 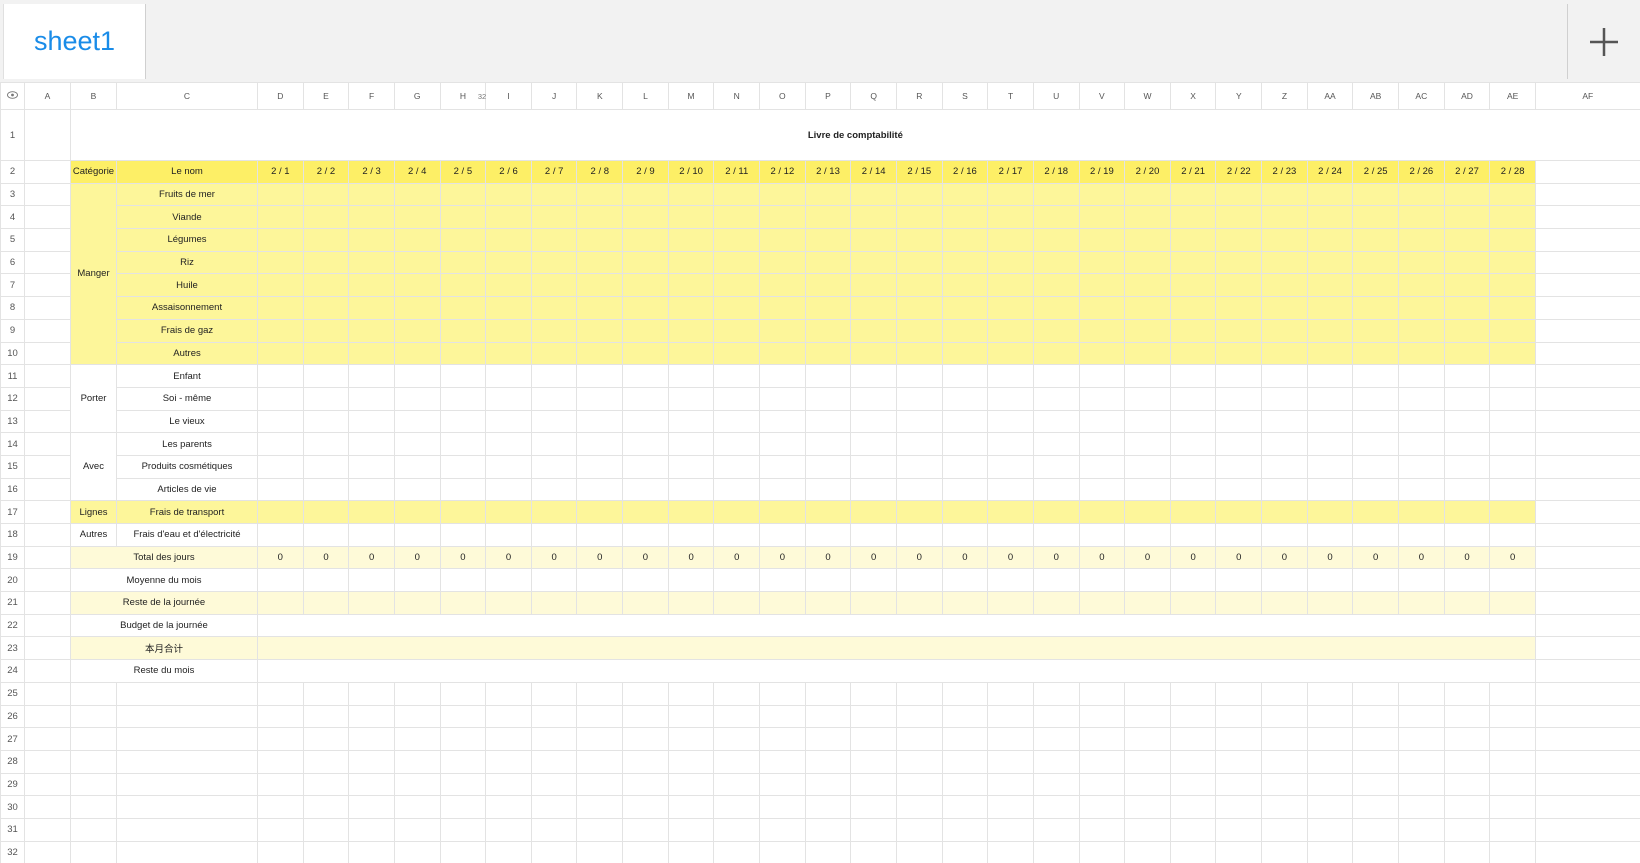 What do you see at coordinates (187, 535) in the screenshot?
I see `item-name-cell: Frais d'eau et d'électricité` at bounding box center [187, 535].